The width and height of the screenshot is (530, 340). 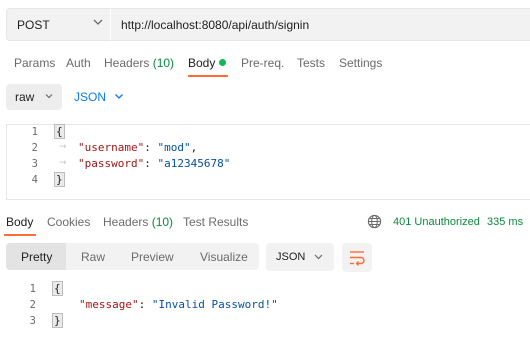 What do you see at coordinates (68, 222) in the screenshot?
I see `response-tab-cookies: Cookies` at bounding box center [68, 222].